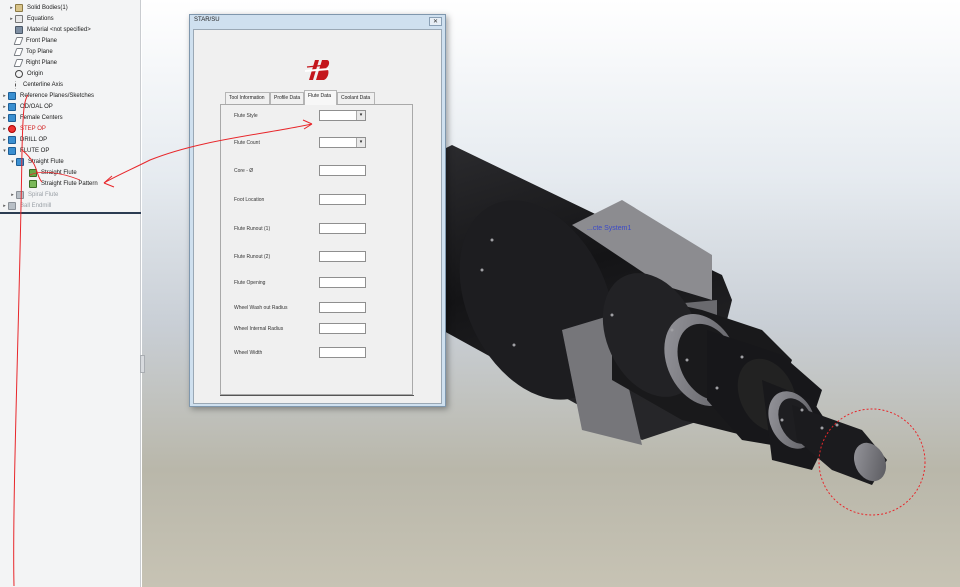 The width and height of the screenshot is (960, 587). What do you see at coordinates (342, 170) in the screenshot?
I see `core-input` at bounding box center [342, 170].